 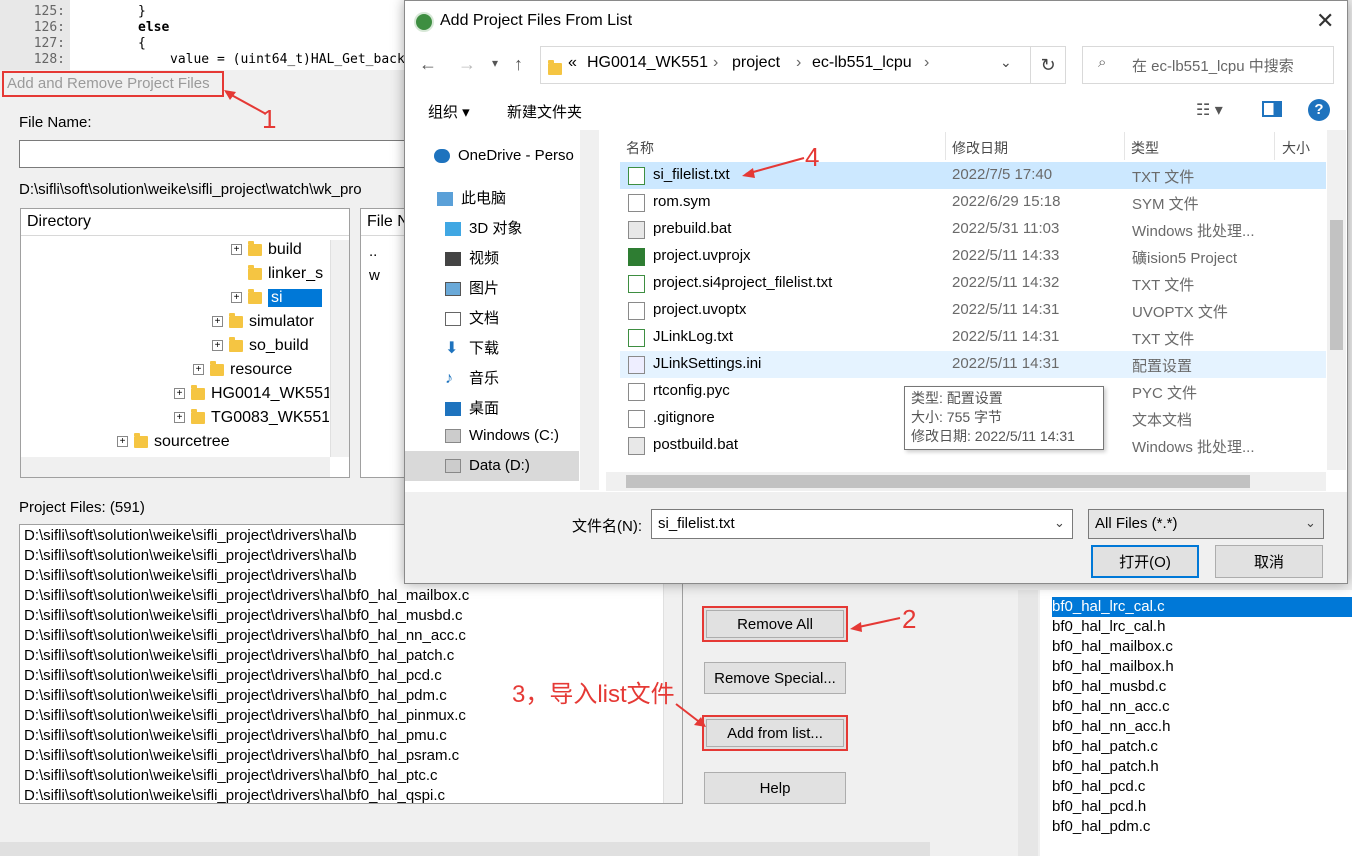 I want to click on filename-input: si_filelist.txt, so click(x=862, y=524).